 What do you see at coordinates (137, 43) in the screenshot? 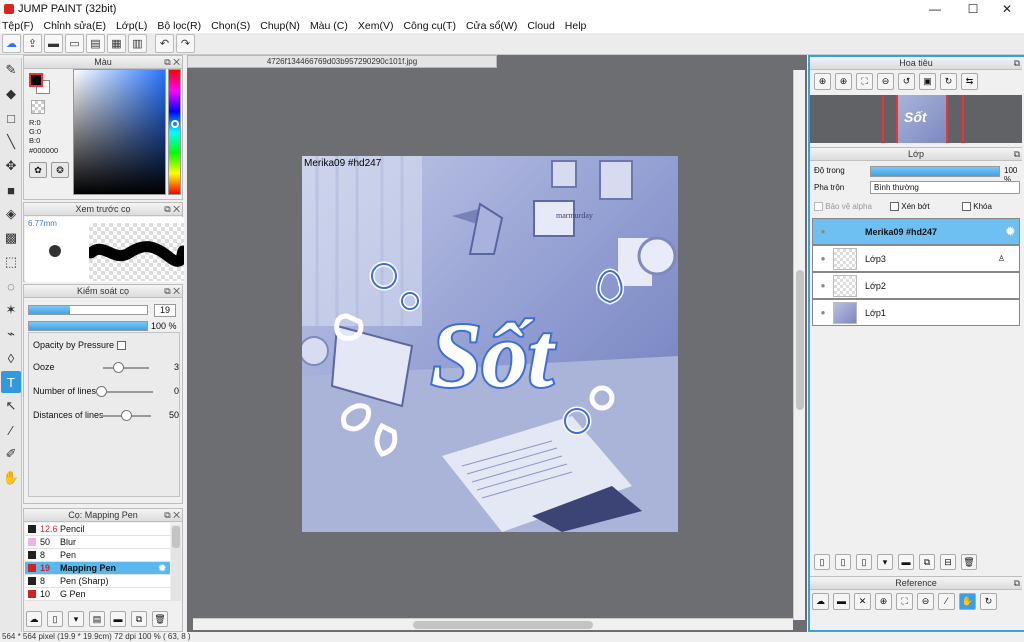
I see `layout-icon: ▥` at bounding box center [137, 43].